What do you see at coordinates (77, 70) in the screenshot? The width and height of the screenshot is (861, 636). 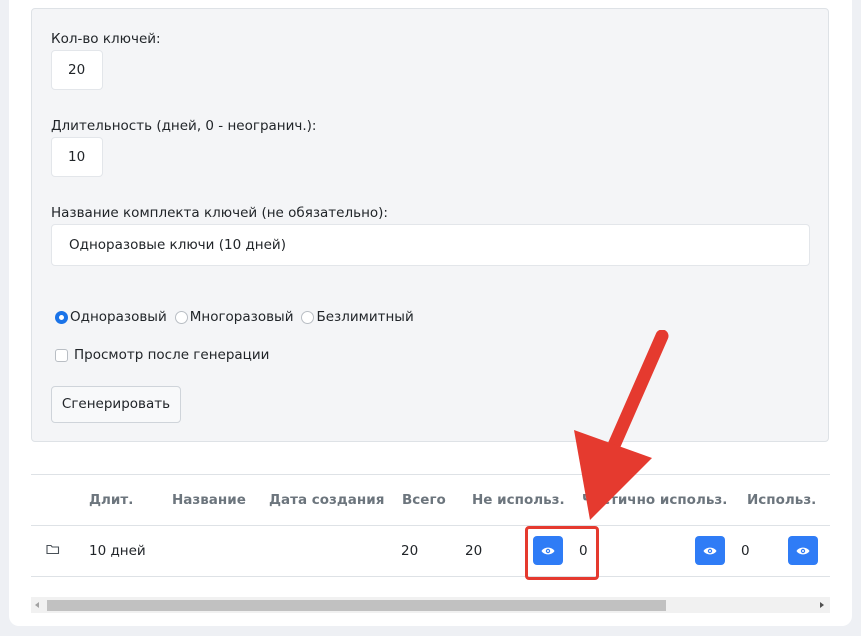 I see `keys-count-input: 20` at bounding box center [77, 70].